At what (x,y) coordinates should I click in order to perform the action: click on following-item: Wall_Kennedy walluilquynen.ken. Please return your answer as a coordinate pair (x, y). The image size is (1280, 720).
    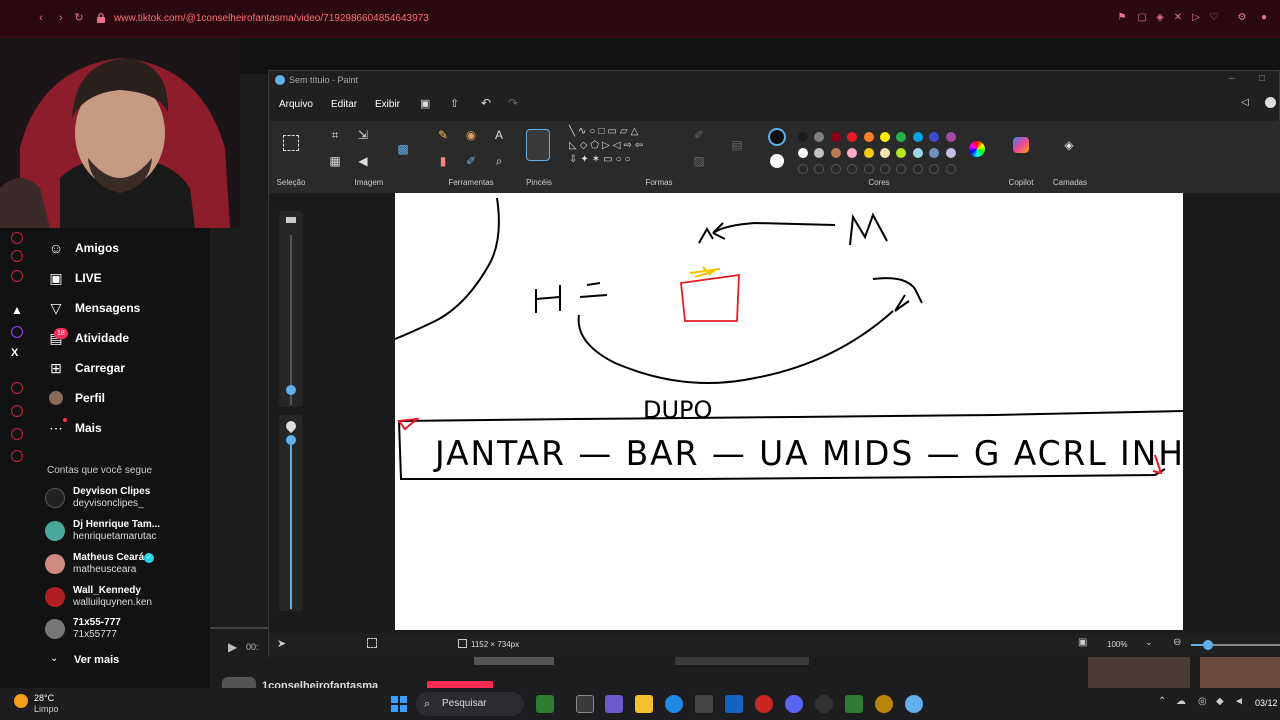
    Looking at the image, I should click on (130, 598).